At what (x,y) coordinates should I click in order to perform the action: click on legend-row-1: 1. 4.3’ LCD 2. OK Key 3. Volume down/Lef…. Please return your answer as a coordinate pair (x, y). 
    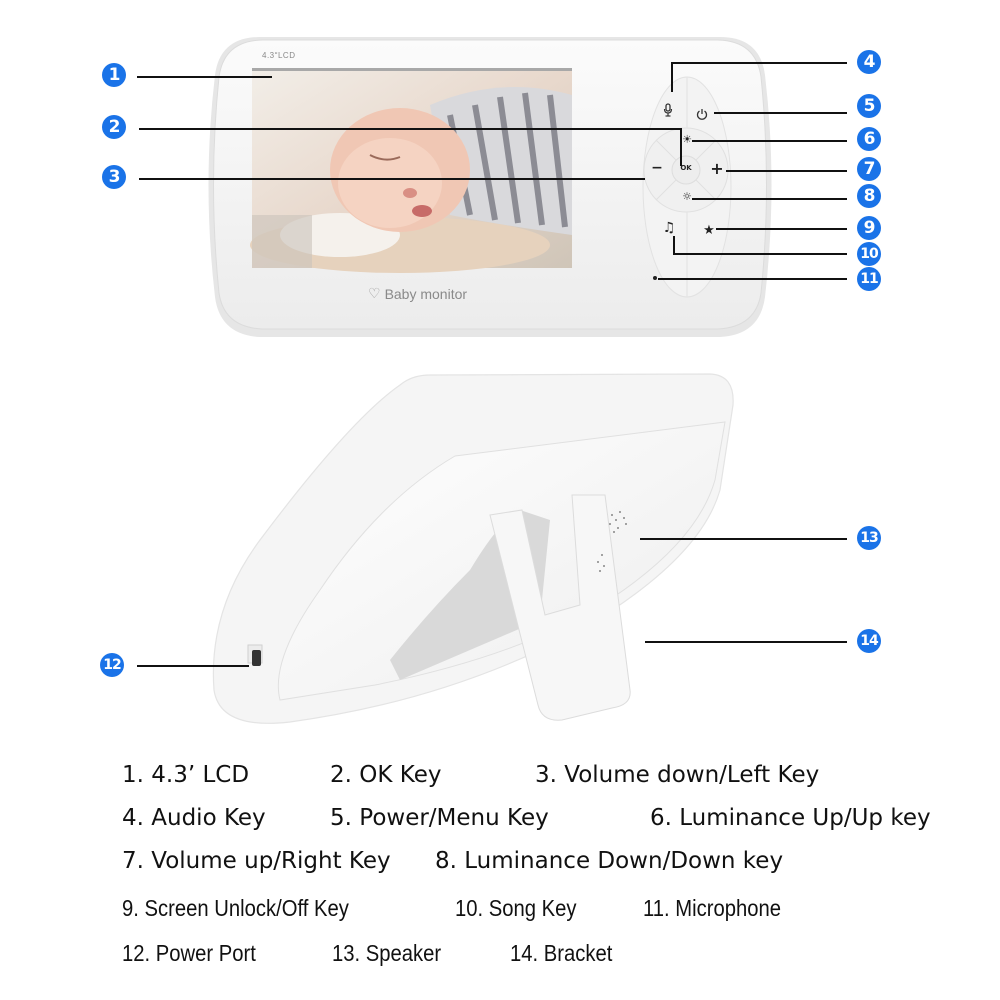
    Looking at the image, I should click on (500, 777).